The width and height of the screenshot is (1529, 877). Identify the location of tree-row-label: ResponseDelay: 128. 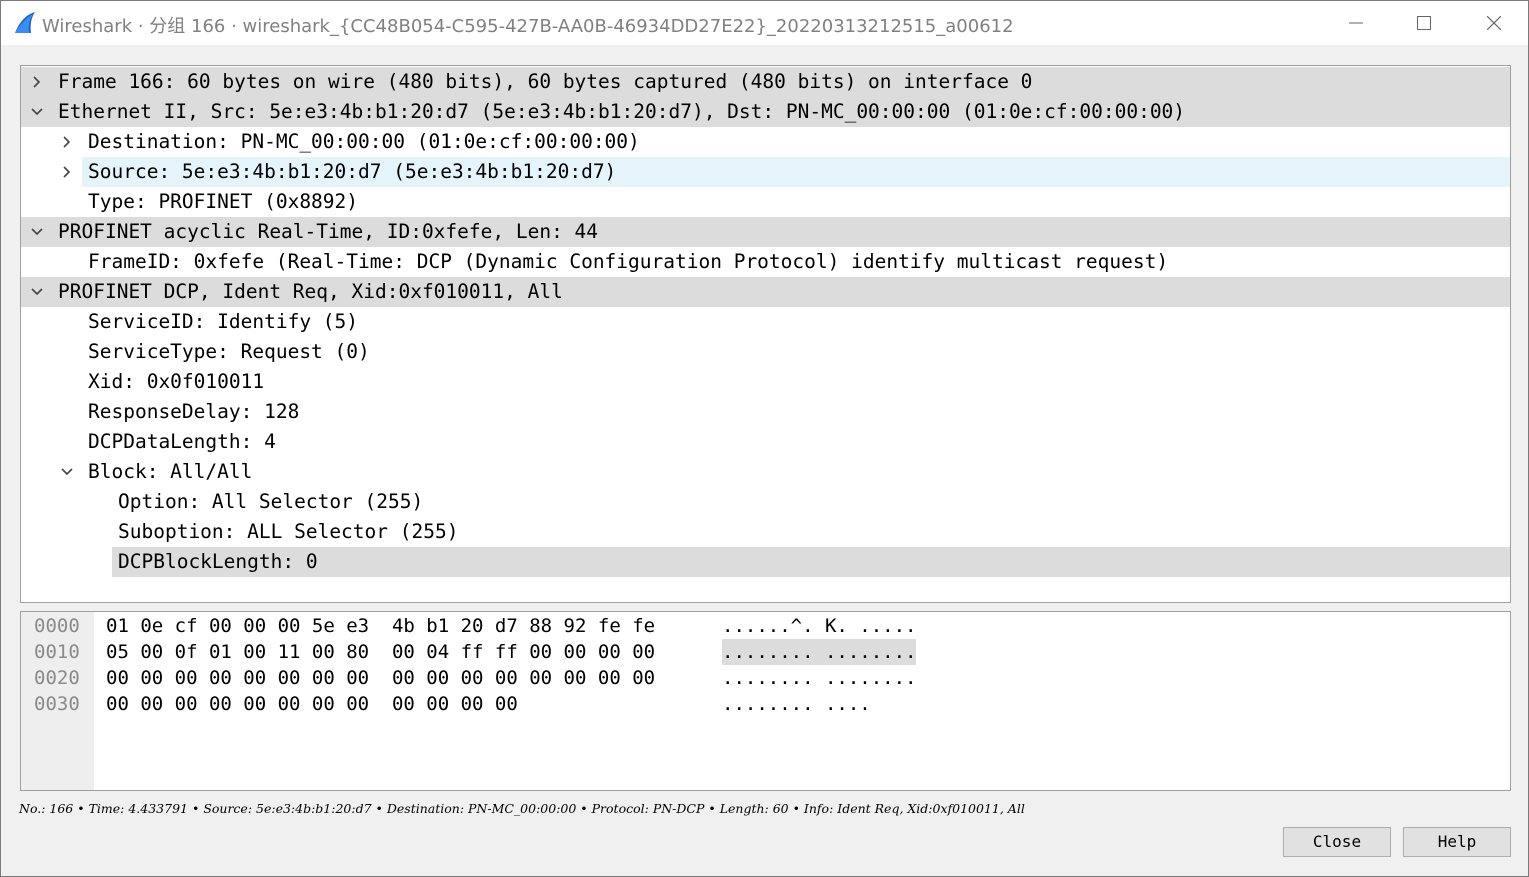
(194, 411).